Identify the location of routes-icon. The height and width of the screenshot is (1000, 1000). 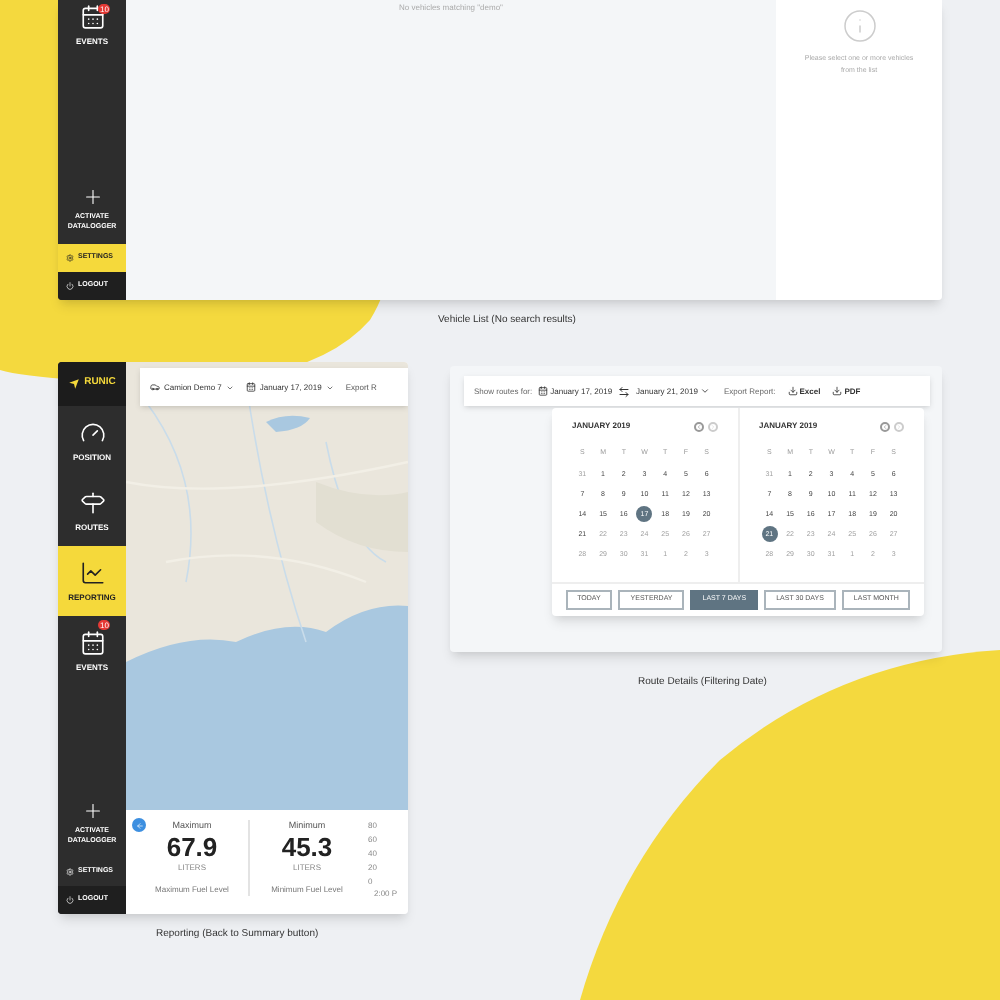
(92, 502).